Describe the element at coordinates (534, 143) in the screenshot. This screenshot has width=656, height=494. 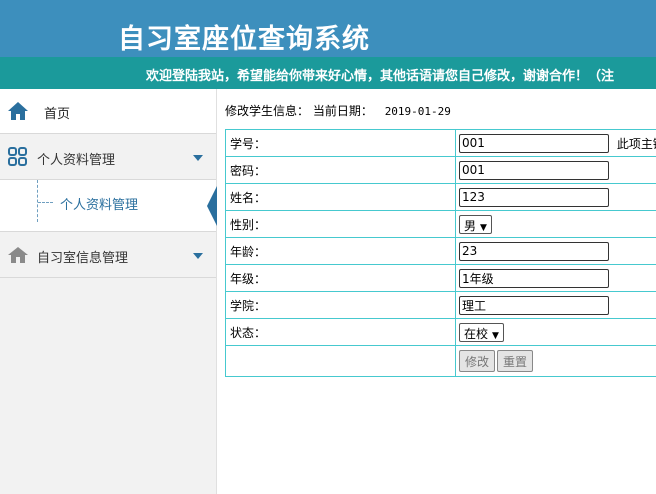
I see `student-id-input` at that location.